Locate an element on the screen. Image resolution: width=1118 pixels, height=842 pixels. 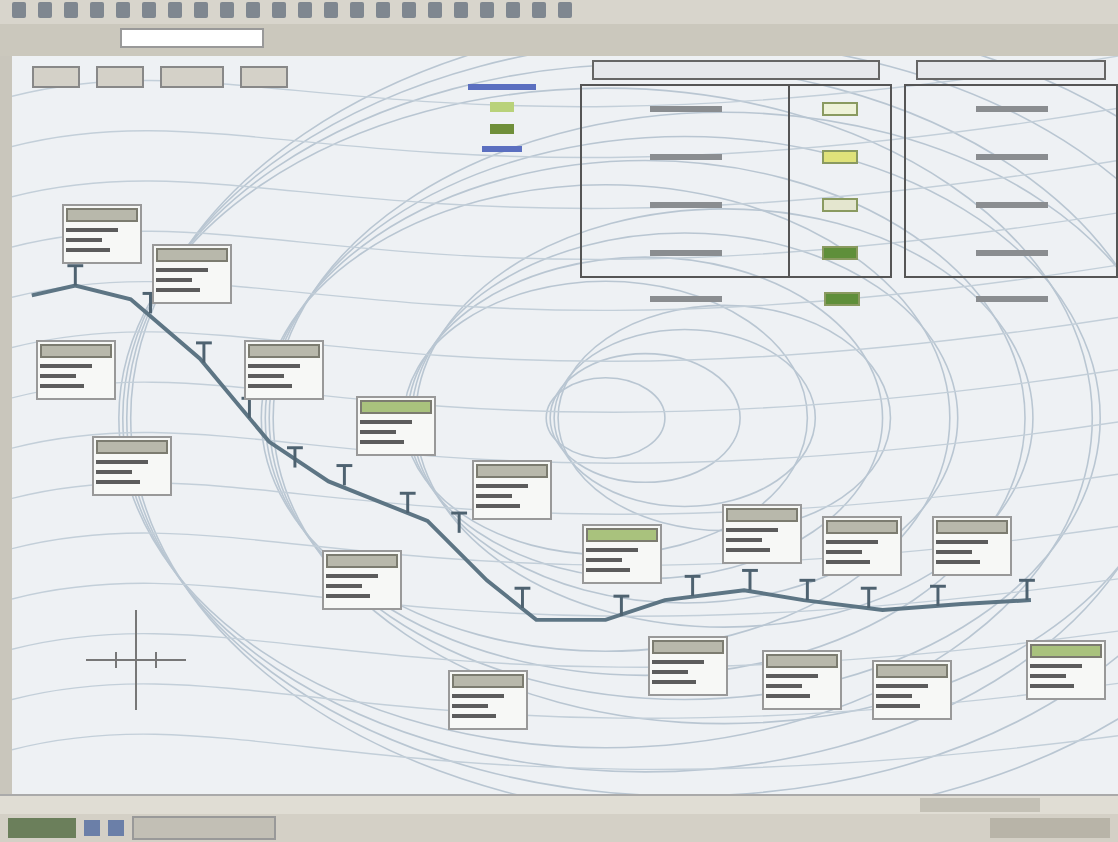
taskbar-window-button is located at coordinates (204, 828).